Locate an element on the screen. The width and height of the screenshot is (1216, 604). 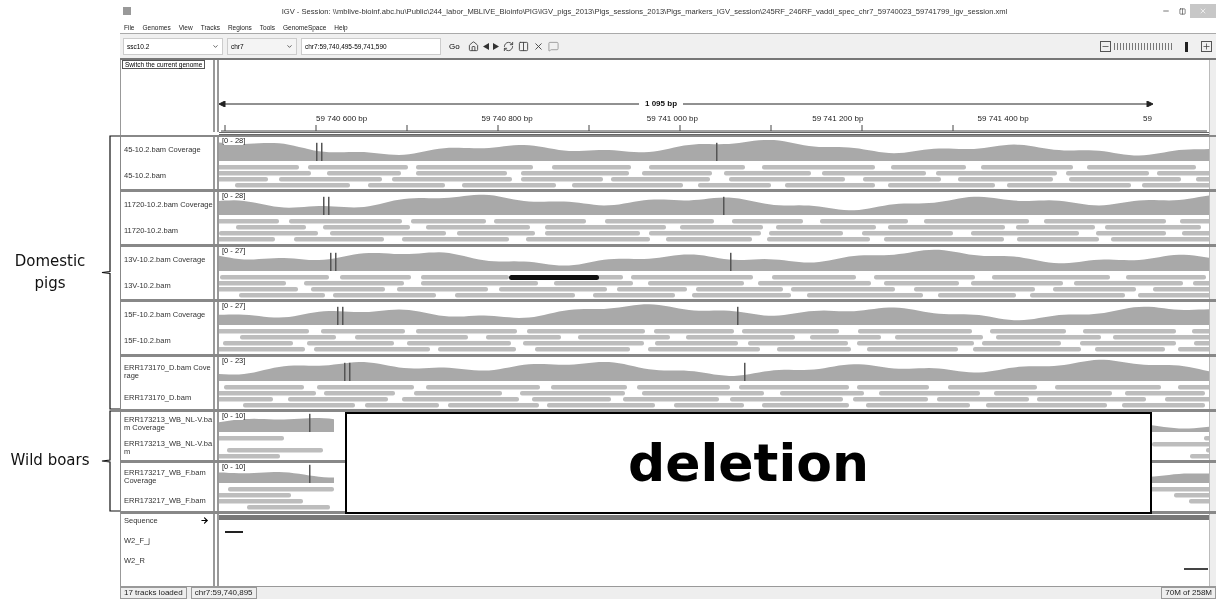
tick-label: 59 741 200 bp is located at coordinates (838, 118).